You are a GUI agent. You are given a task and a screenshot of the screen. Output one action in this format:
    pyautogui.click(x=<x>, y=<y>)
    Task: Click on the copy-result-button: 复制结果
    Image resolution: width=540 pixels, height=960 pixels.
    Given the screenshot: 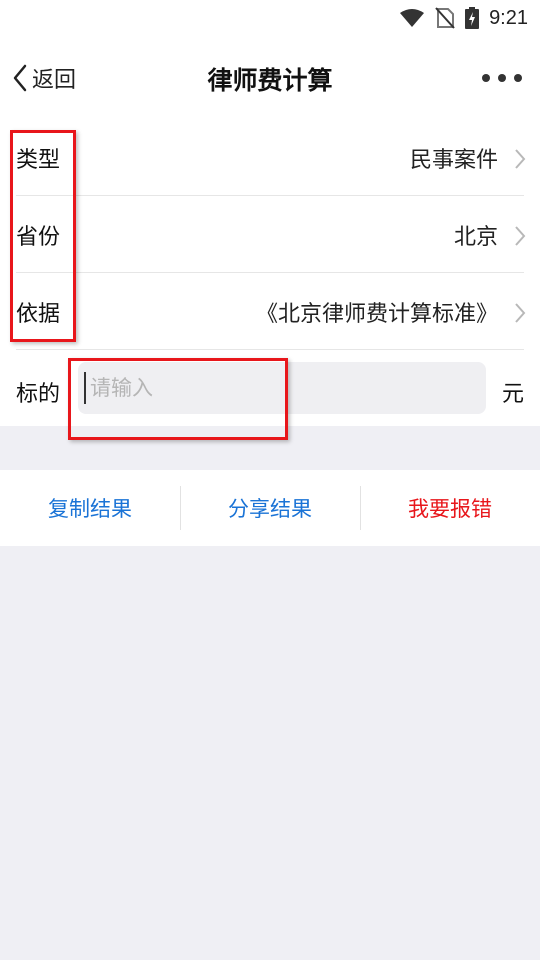 What is the action you would take?
    pyautogui.click(x=90, y=508)
    